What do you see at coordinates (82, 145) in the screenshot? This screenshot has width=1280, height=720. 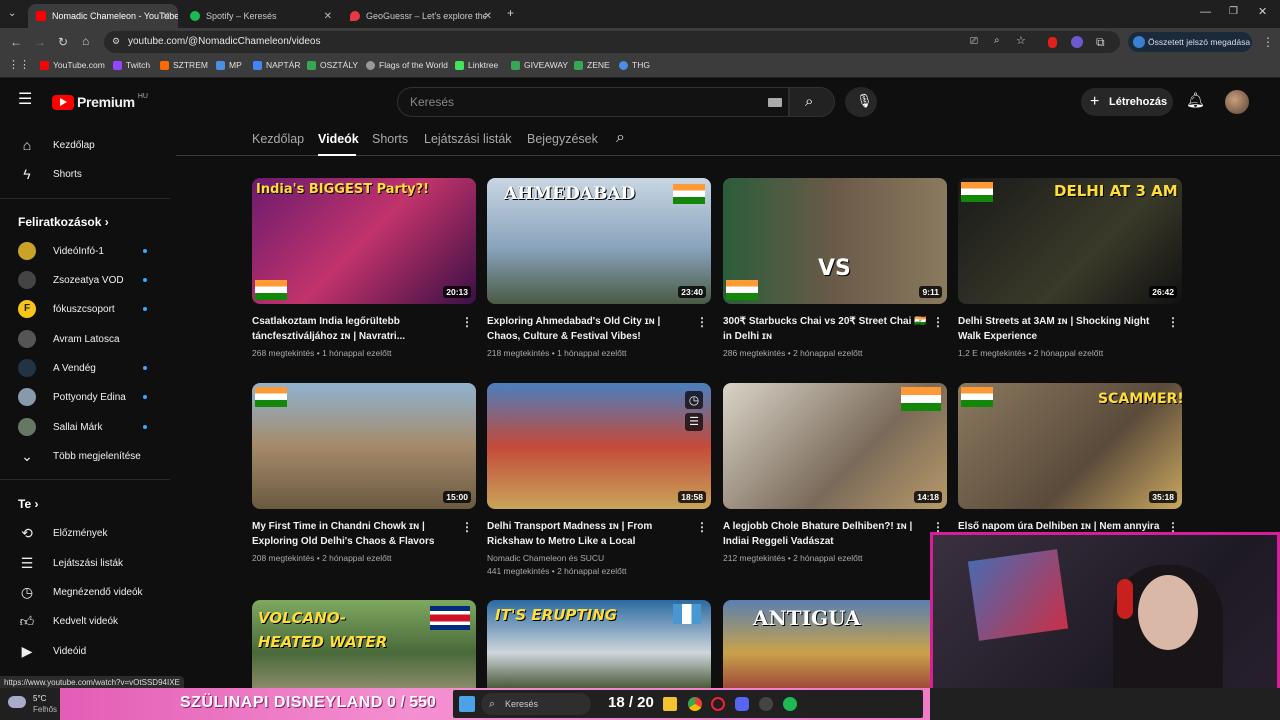 I see `sidebar-item-home: ⌂ Kezdőlap` at bounding box center [82, 145].